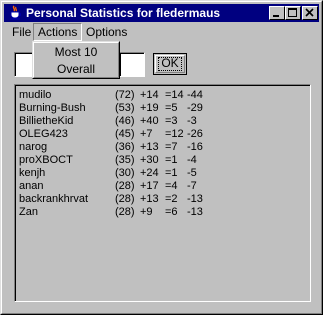 This screenshot has height=315, width=323. What do you see at coordinates (171, 108) in the screenshot?
I see `draws: =5` at bounding box center [171, 108].